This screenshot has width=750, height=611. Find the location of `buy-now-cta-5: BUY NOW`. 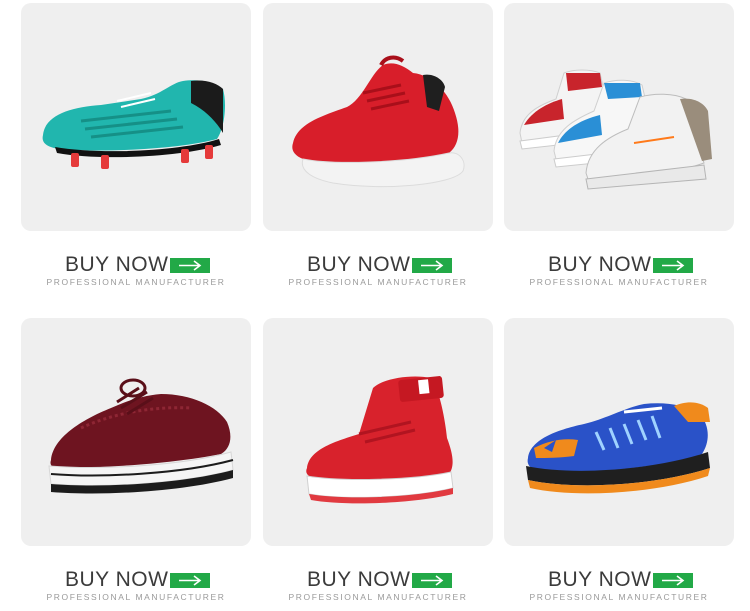

buy-now-cta-5: BUY NOW is located at coordinates (378, 580).